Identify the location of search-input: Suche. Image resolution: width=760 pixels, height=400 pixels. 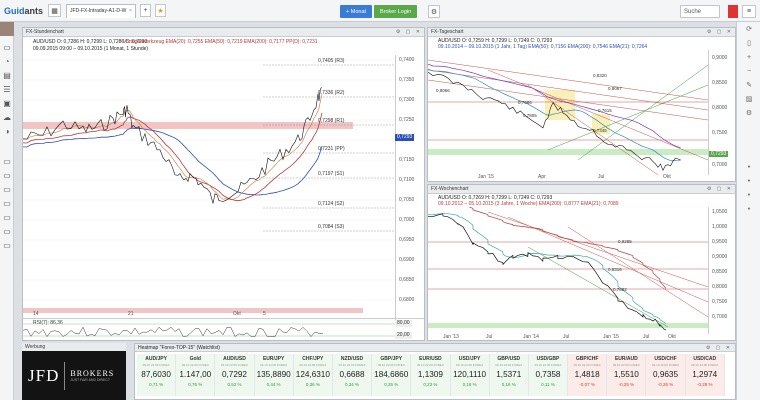
(700, 11).